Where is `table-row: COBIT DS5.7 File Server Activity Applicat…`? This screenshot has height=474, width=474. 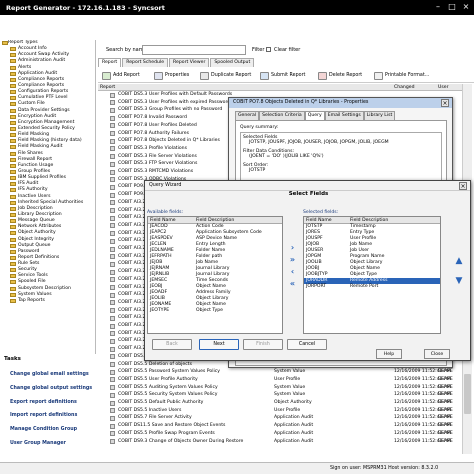
table-row: COBIT DS5.7 File Server Activity Applicat… is located at coordinates (280, 418).